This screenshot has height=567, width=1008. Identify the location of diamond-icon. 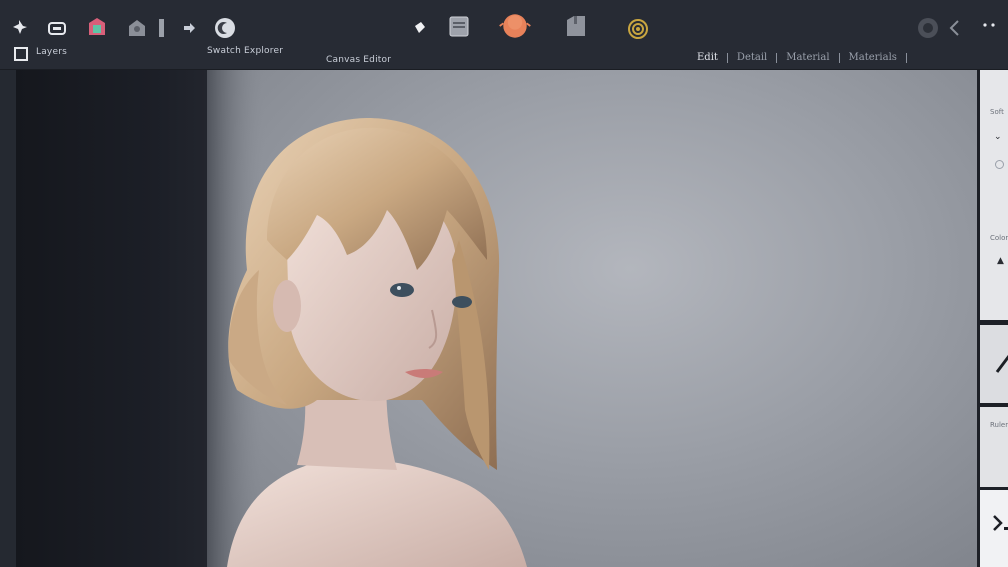
(419, 28).